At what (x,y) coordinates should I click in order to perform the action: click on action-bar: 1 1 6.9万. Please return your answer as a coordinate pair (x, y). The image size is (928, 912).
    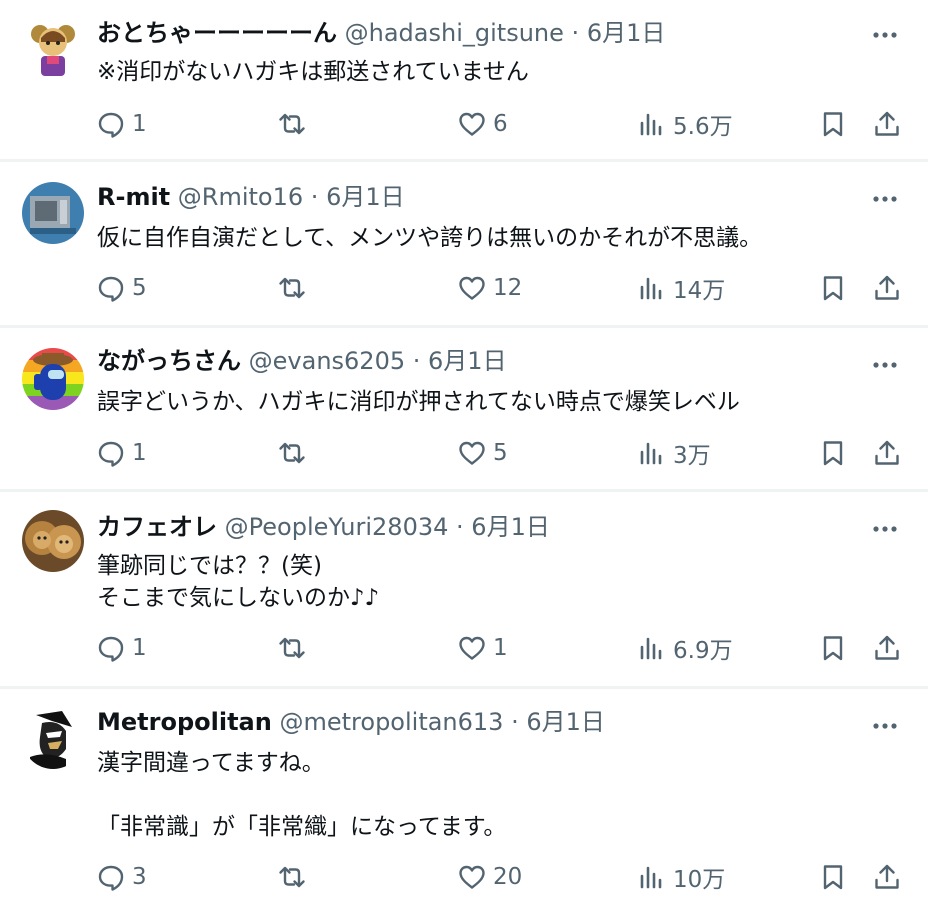
    Looking at the image, I should click on (464, 648).